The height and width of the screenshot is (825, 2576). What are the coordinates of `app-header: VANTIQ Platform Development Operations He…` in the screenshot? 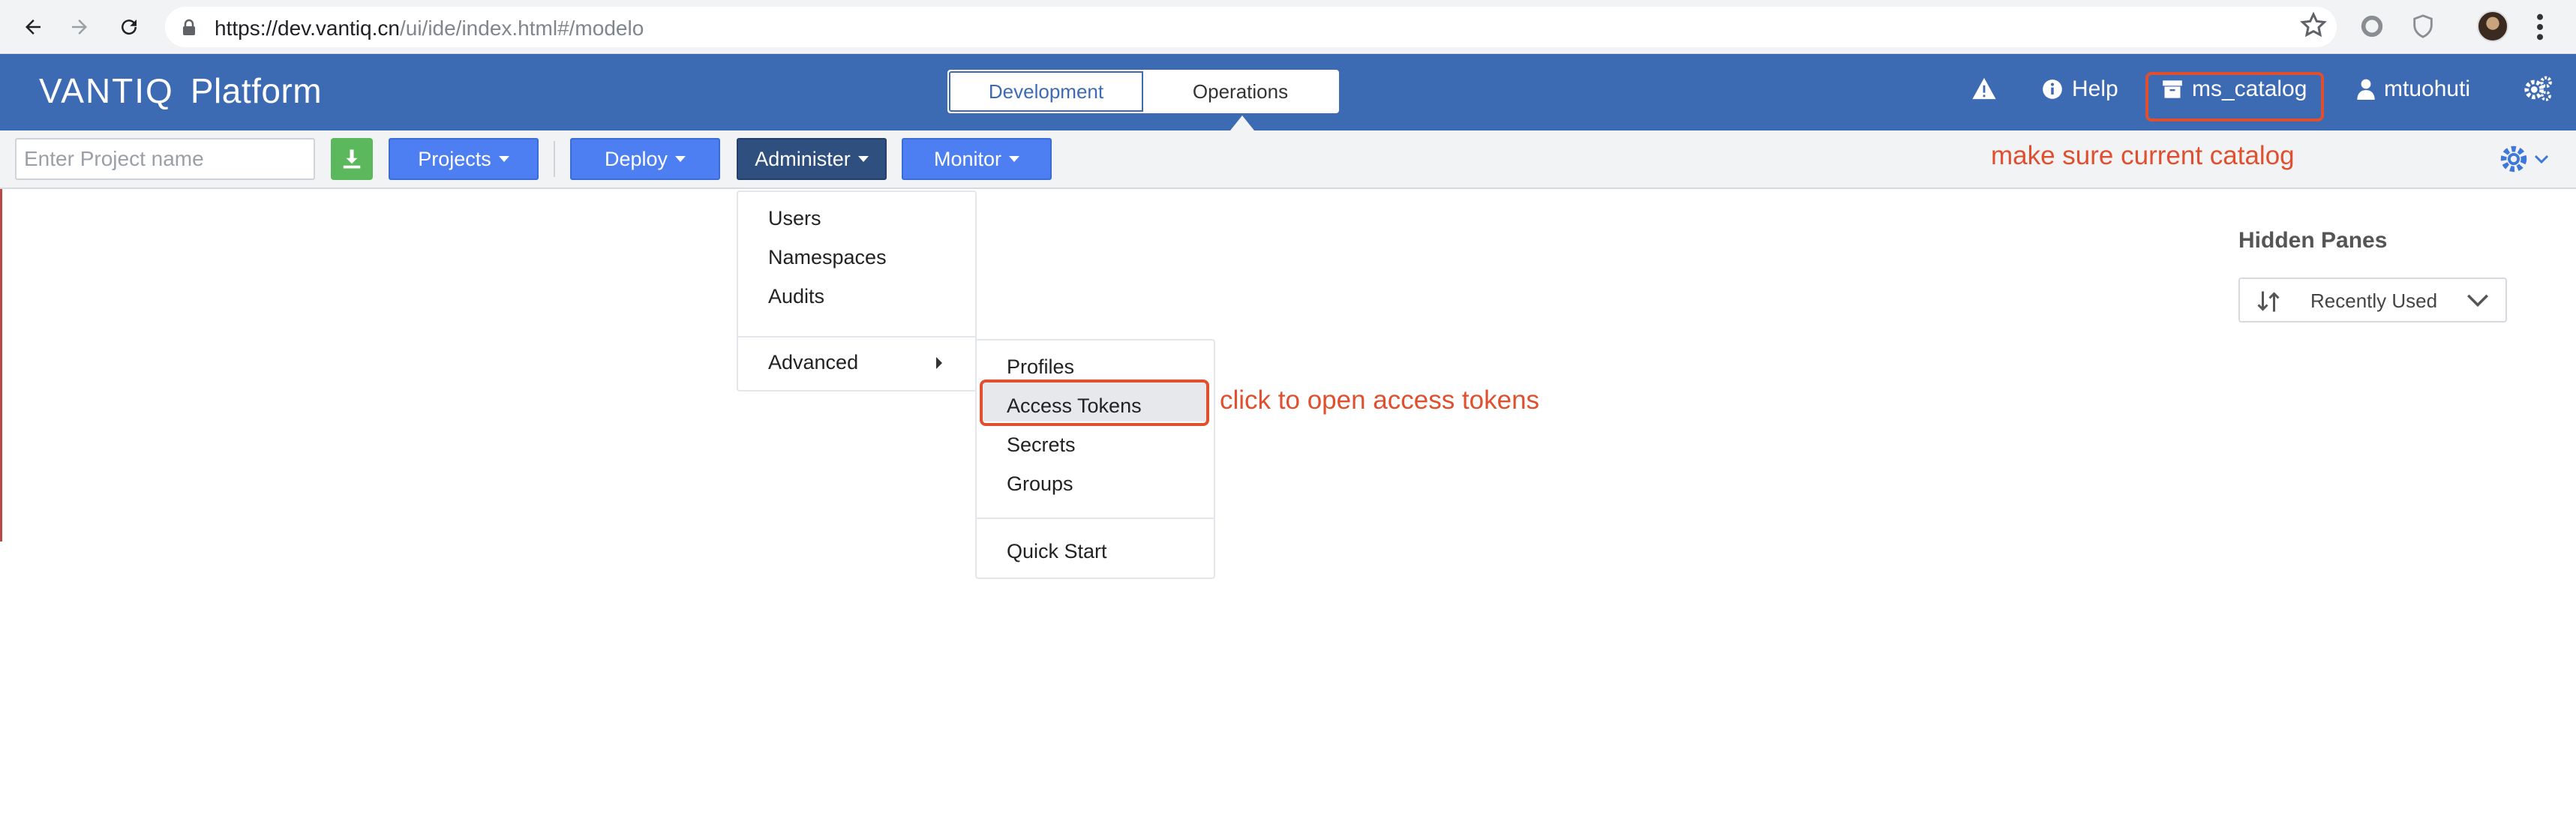 It's located at (1288, 92).